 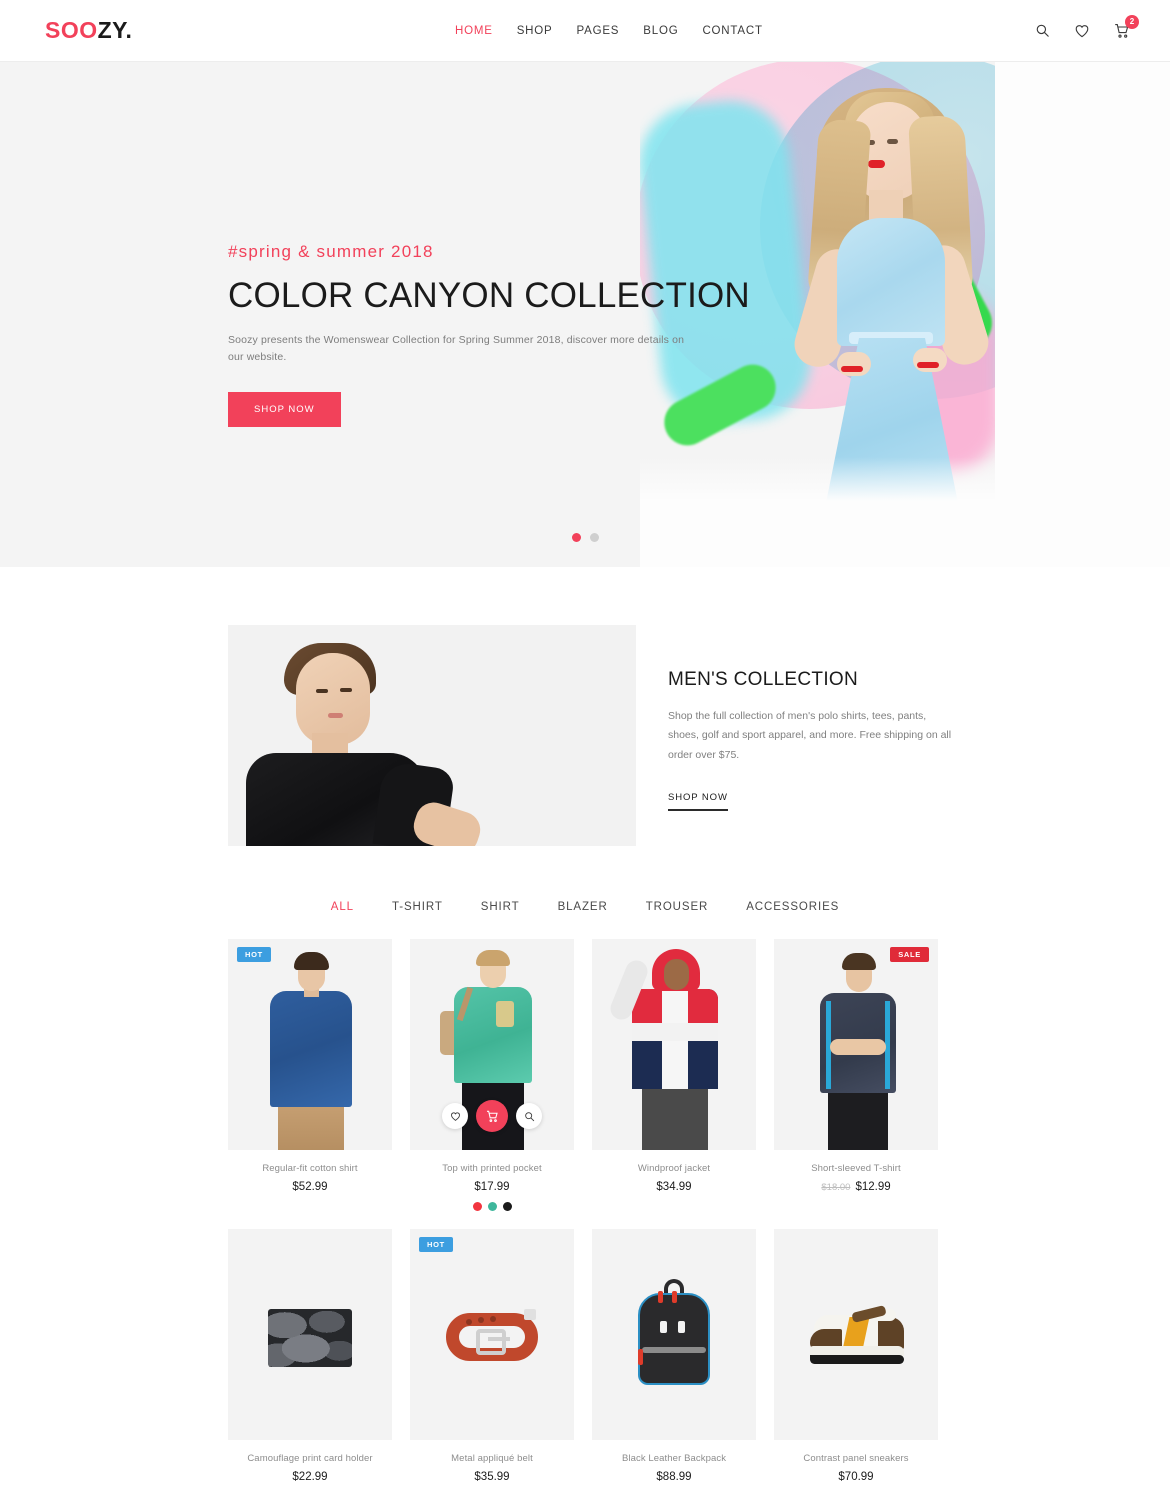 I want to click on nav-item-shop: SHOP, so click(x=535, y=31).